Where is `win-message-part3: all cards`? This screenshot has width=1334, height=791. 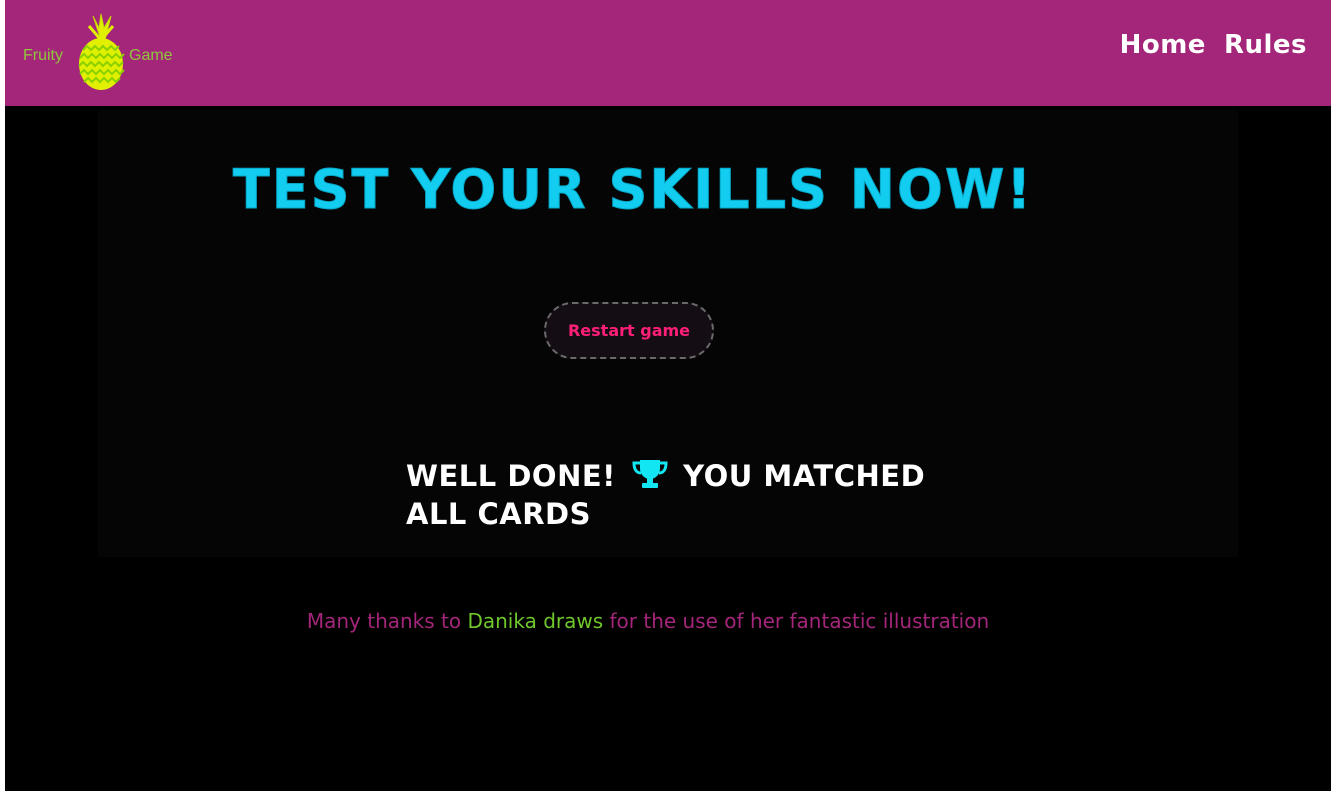 win-message-part3: all cards is located at coordinates (499, 514).